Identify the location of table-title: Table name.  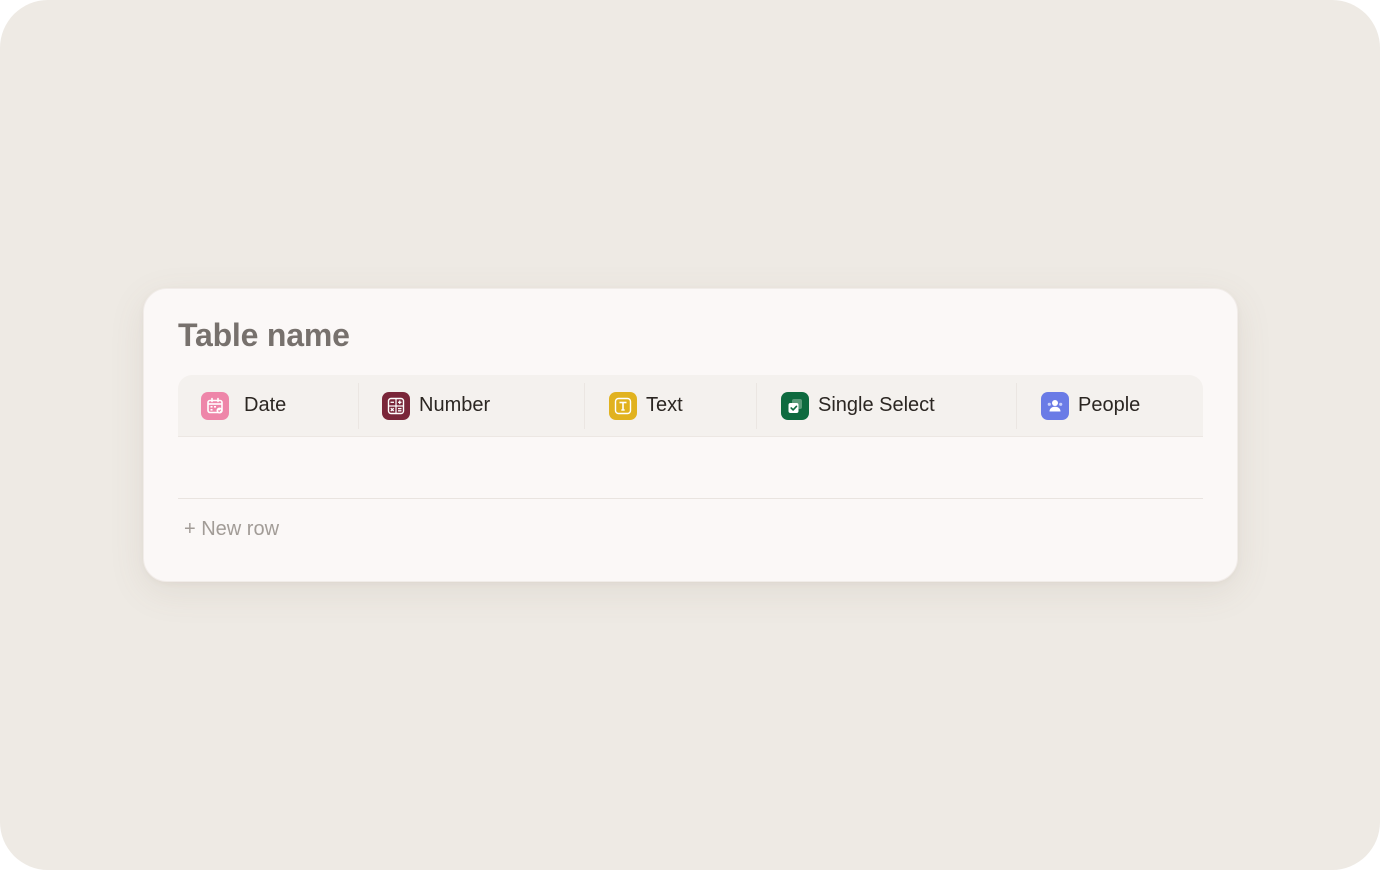
(264, 335).